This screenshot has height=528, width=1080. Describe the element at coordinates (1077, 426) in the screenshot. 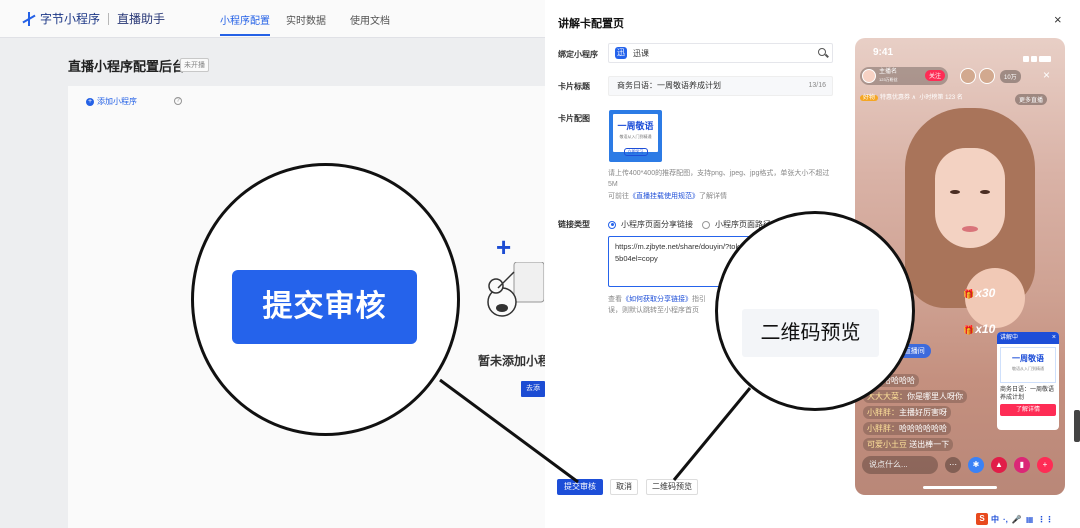

I see `side-handle` at that location.